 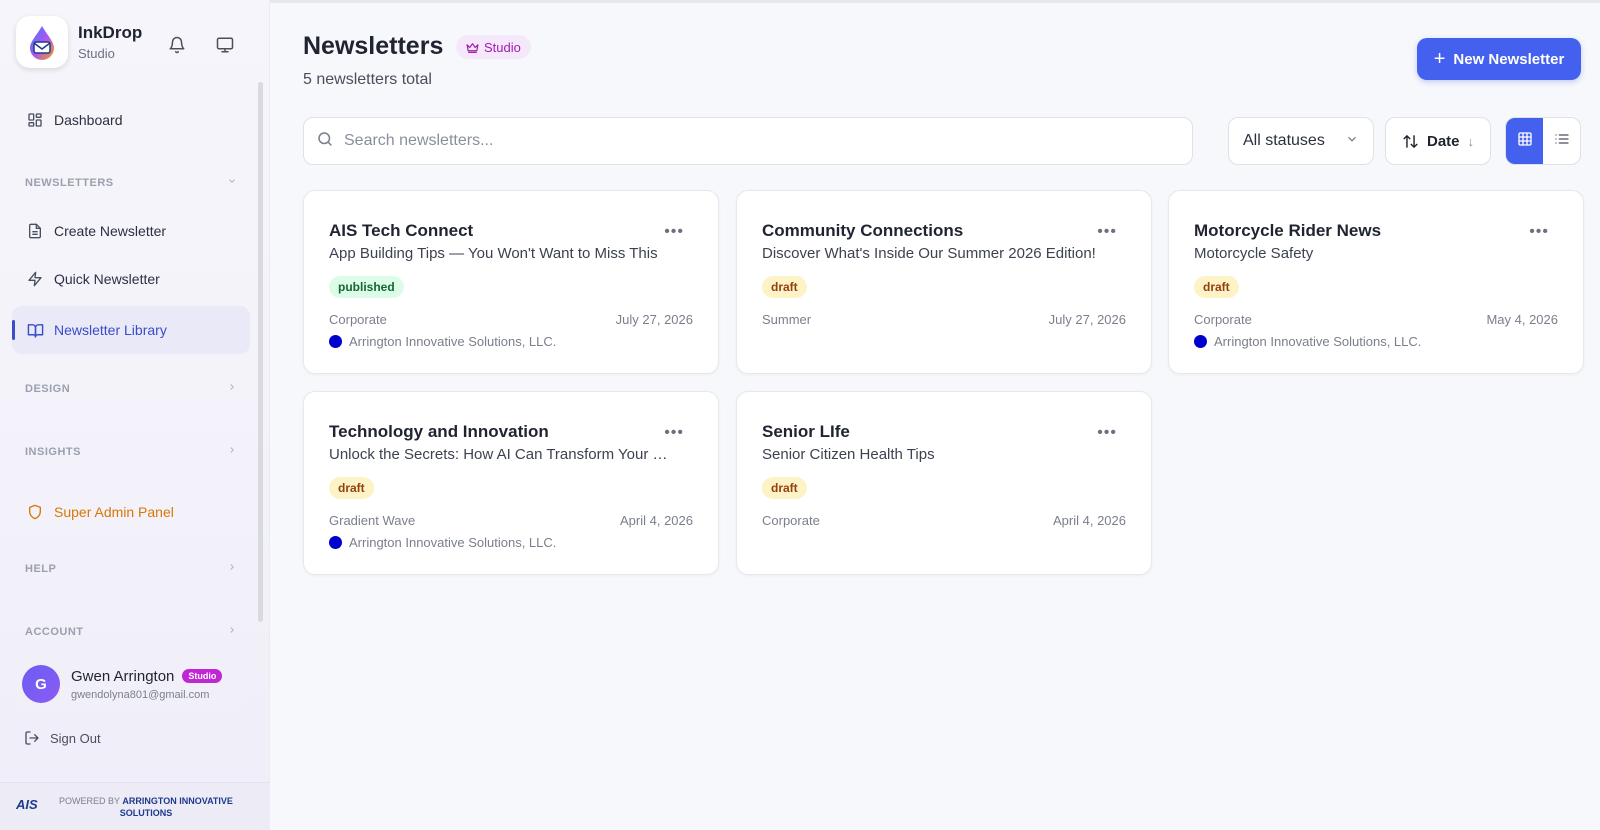 I want to click on sidebar-item-label: Newsletter Library, so click(x=110, y=330).